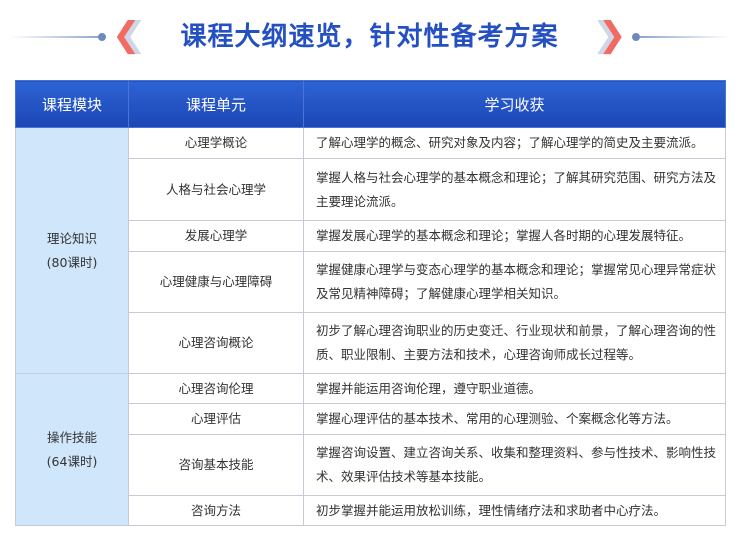  What do you see at coordinates (72, 104) in the screenshot?
I see `header-module: 课程模块` at bounding box center [72, 104].